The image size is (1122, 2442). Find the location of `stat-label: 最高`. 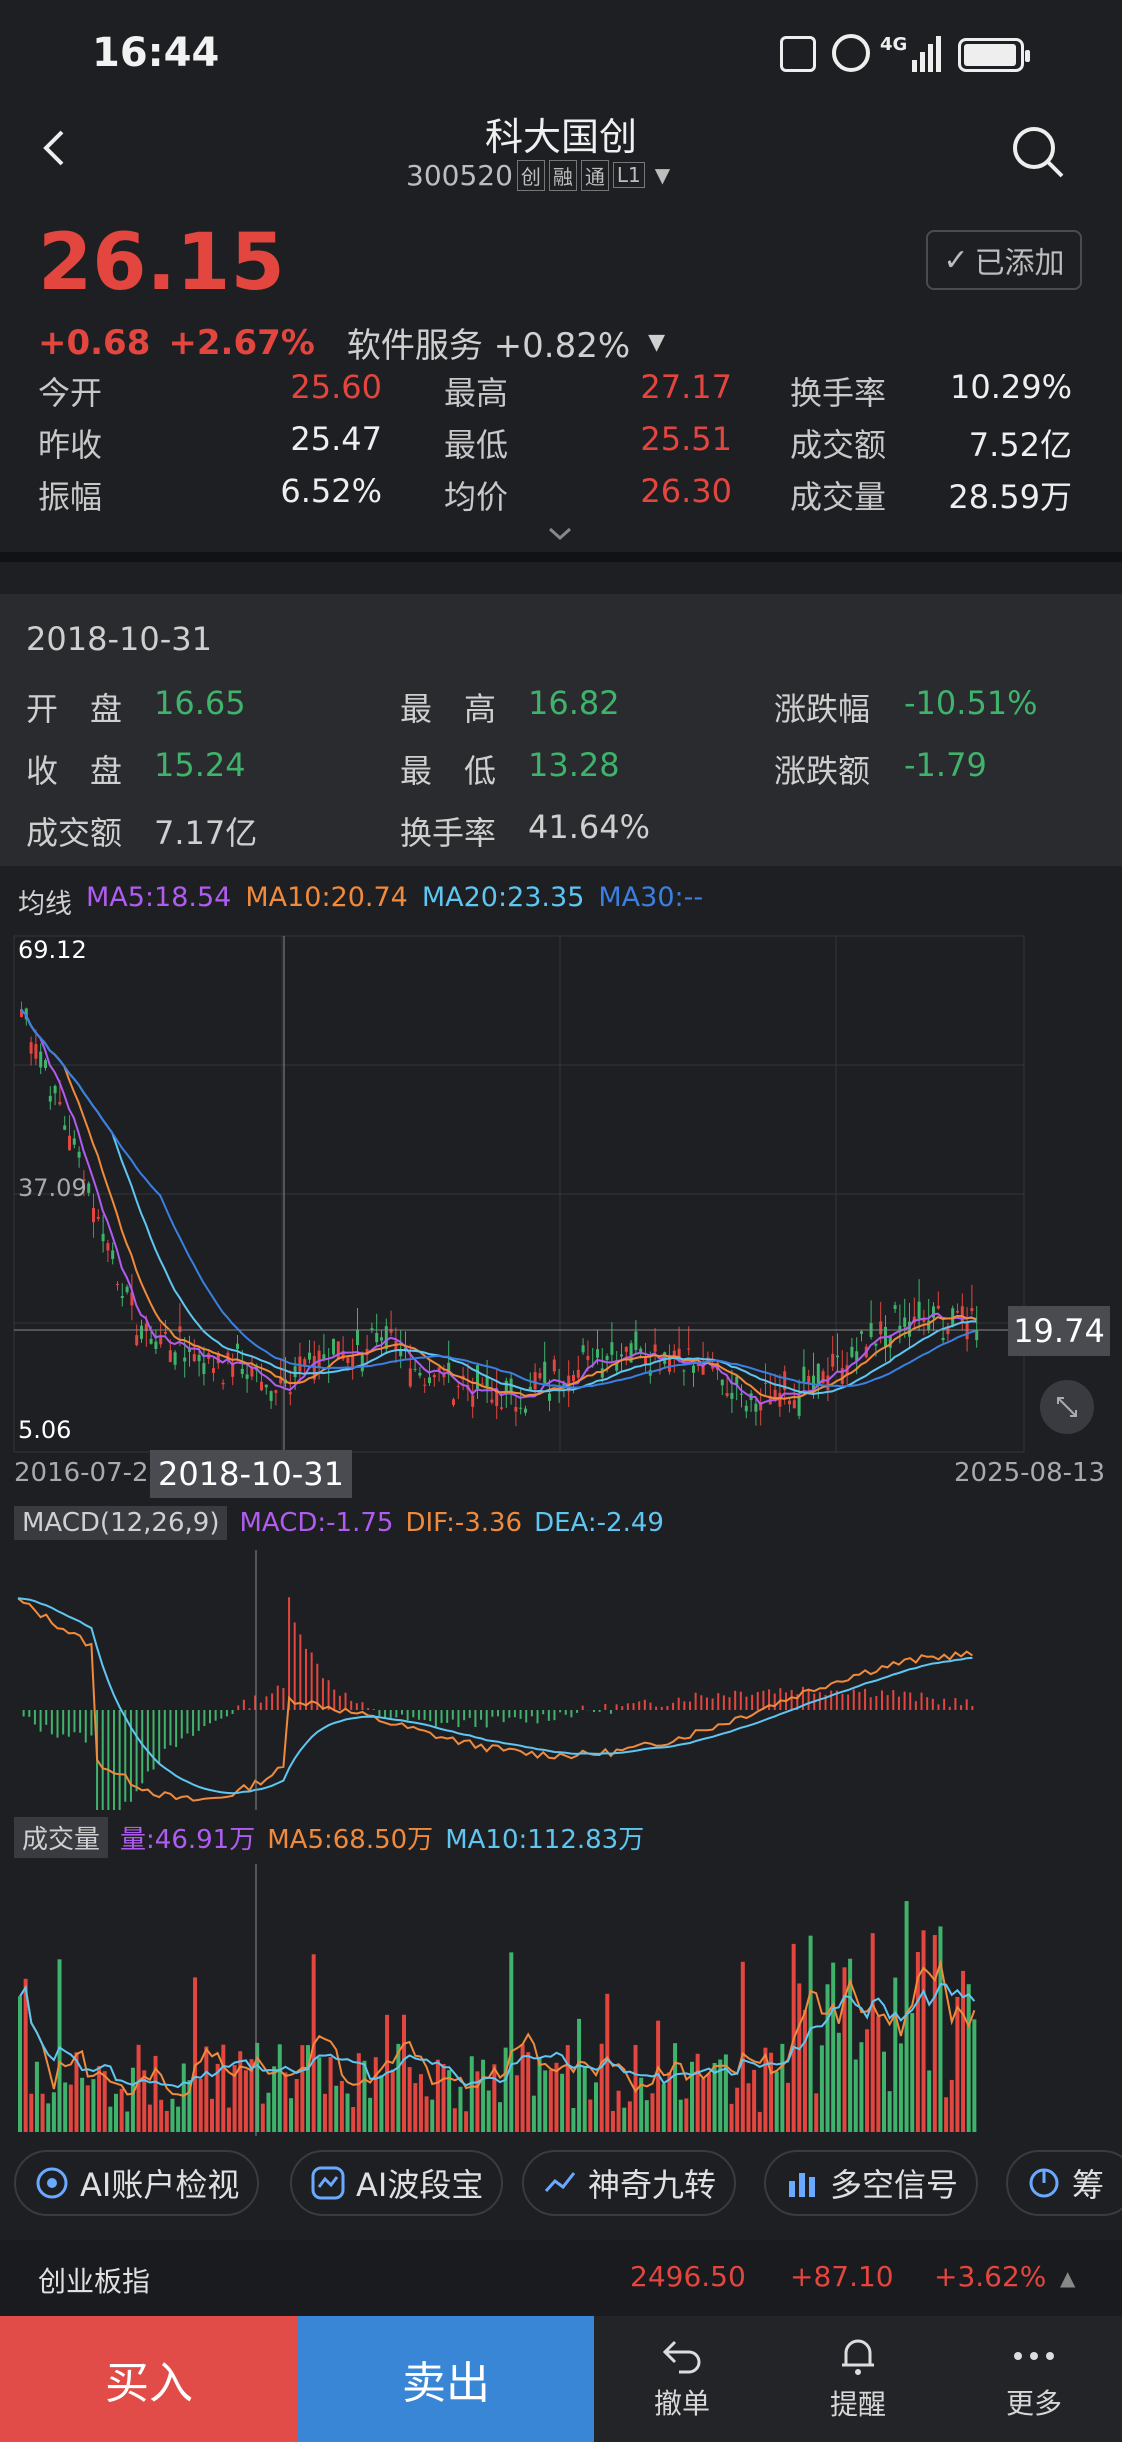

stat-label: 最高 is located at coordinates (476, 393).